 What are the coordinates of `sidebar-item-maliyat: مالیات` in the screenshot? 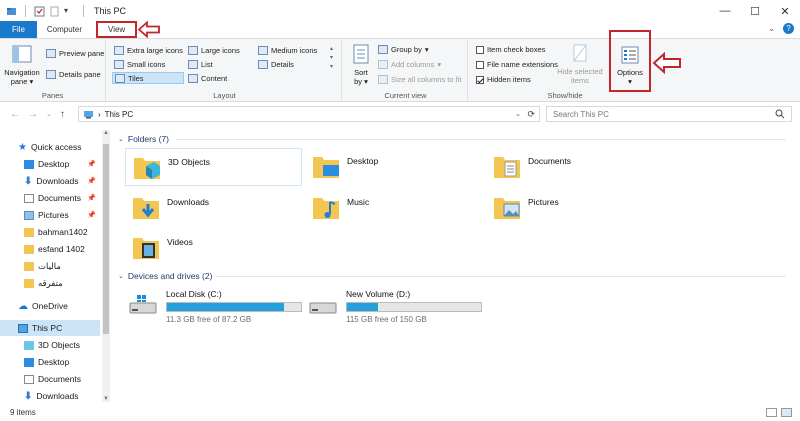 It's located at (50, 266).